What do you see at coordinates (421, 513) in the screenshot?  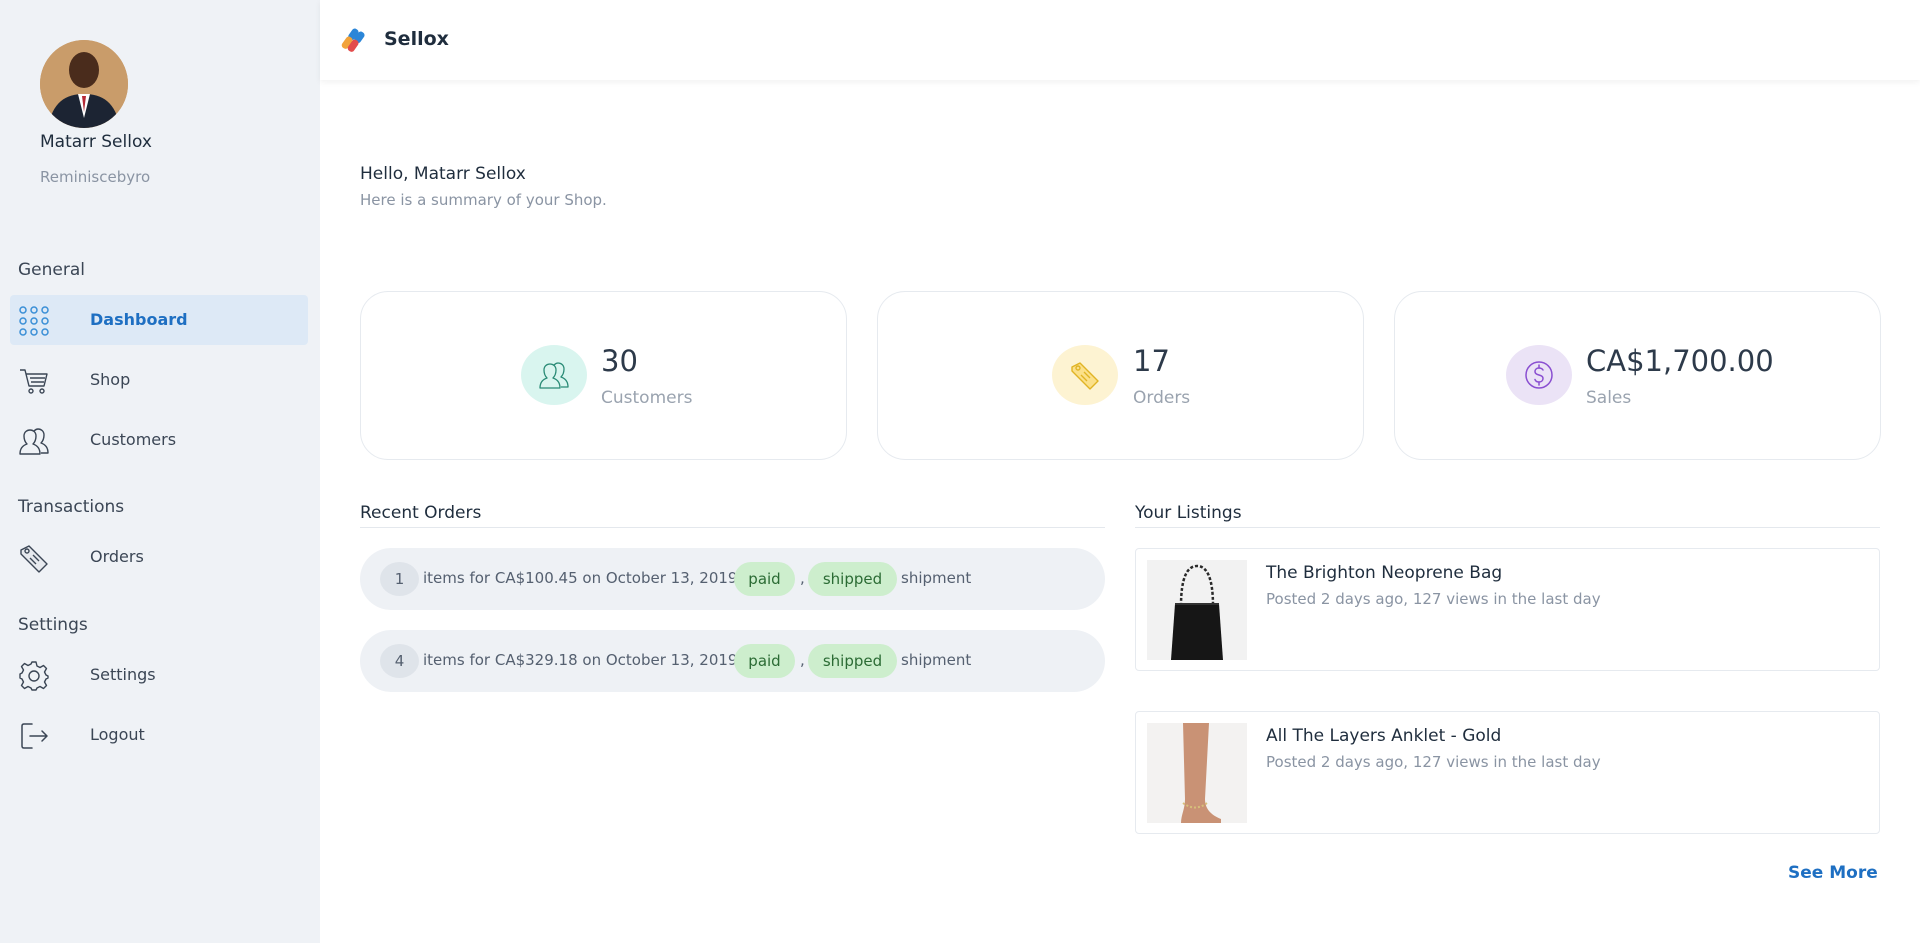 I see `recent-orders-title: Recent Orders` at bounding box center [421, 513].